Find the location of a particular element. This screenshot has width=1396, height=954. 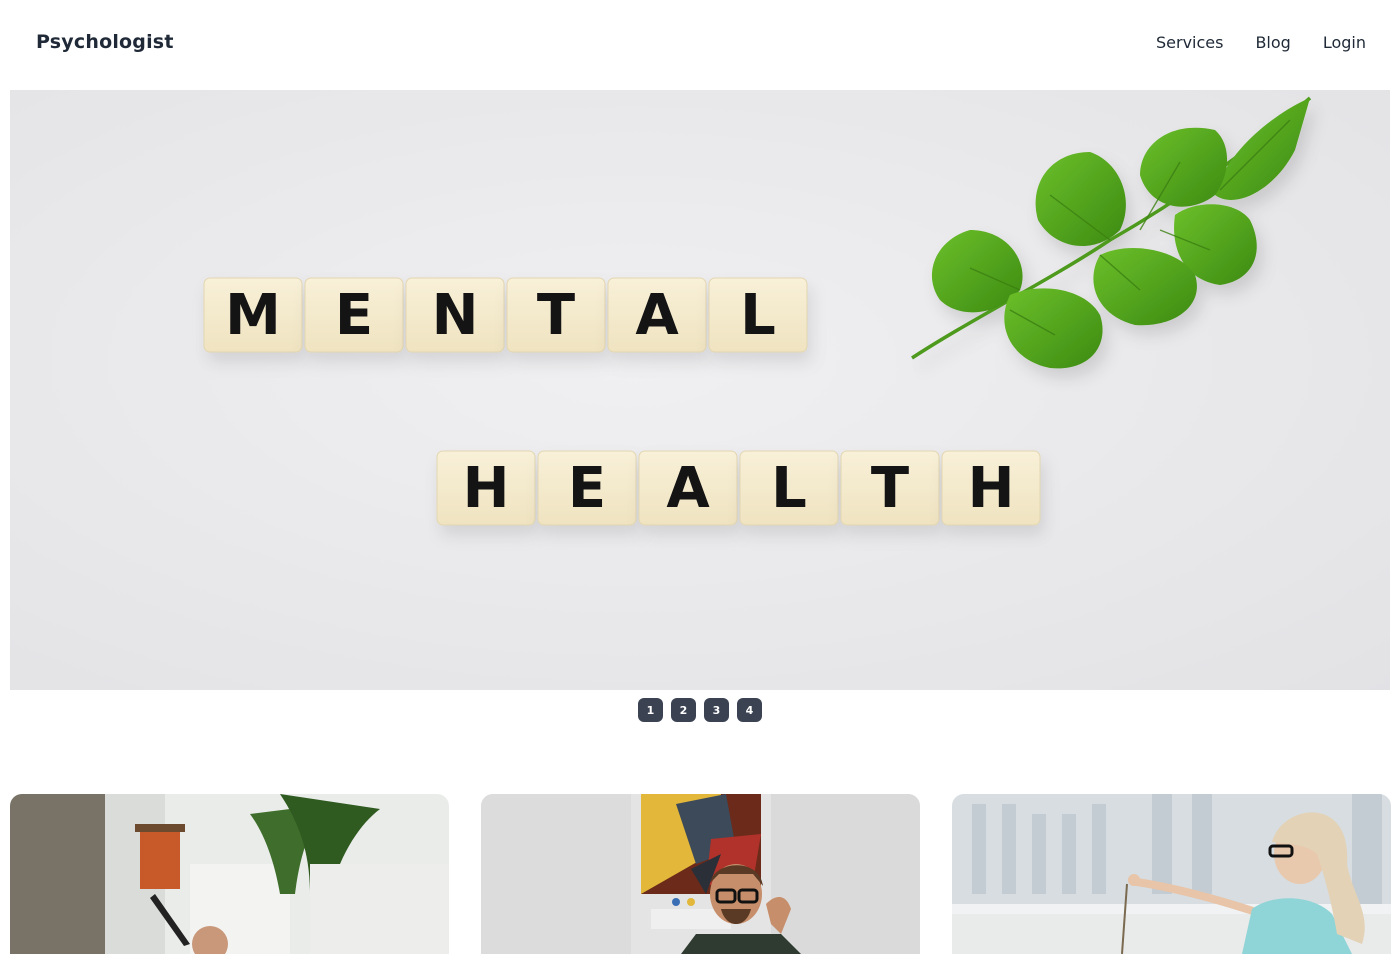

letter-tile: N is located at coordinates (455, 315).